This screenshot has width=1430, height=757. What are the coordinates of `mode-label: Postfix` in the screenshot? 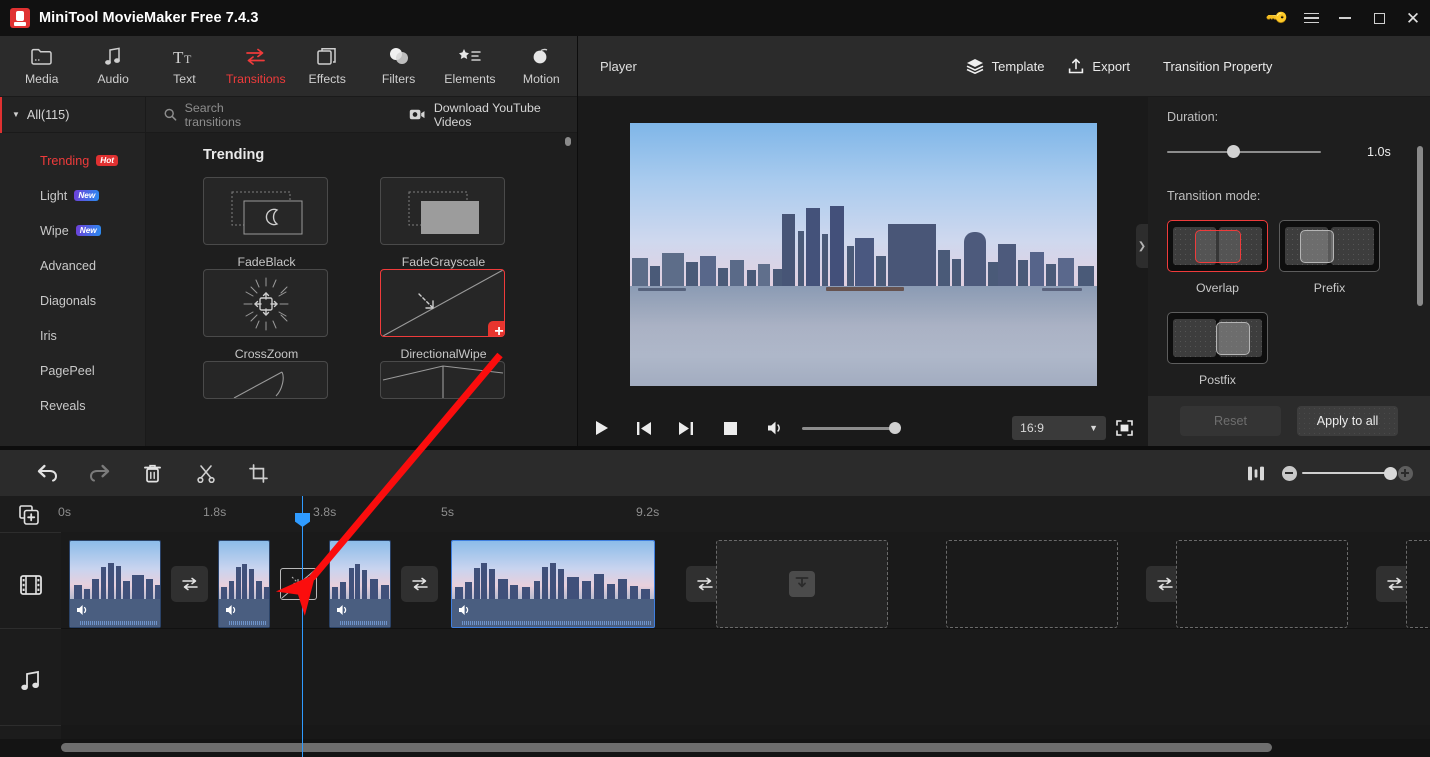 It's located at (1217, 380).